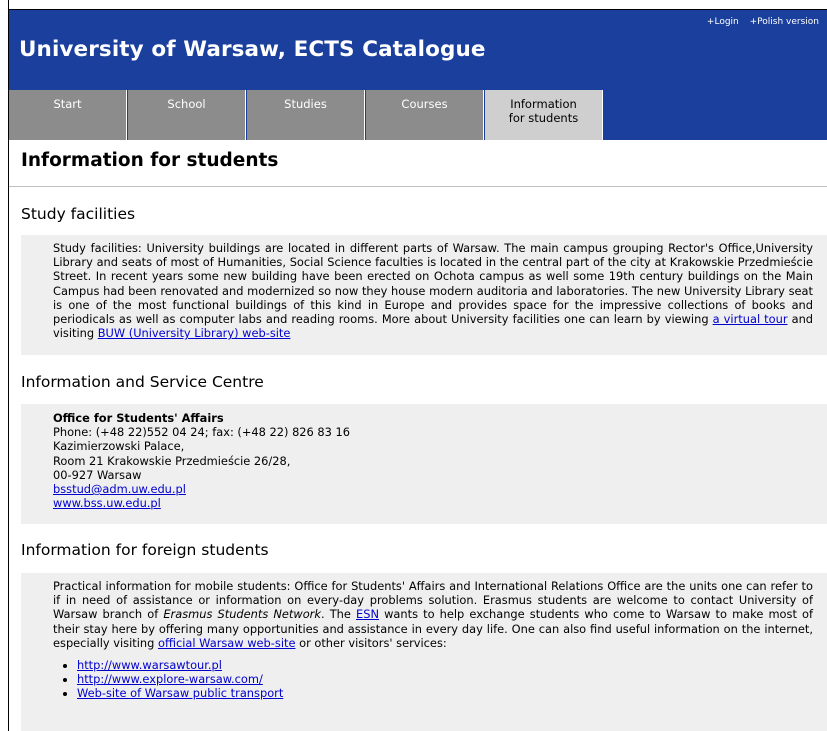 The width and height of the screenshot is (827, 731). I want to click on login-link: +Login, so click(723, 22).